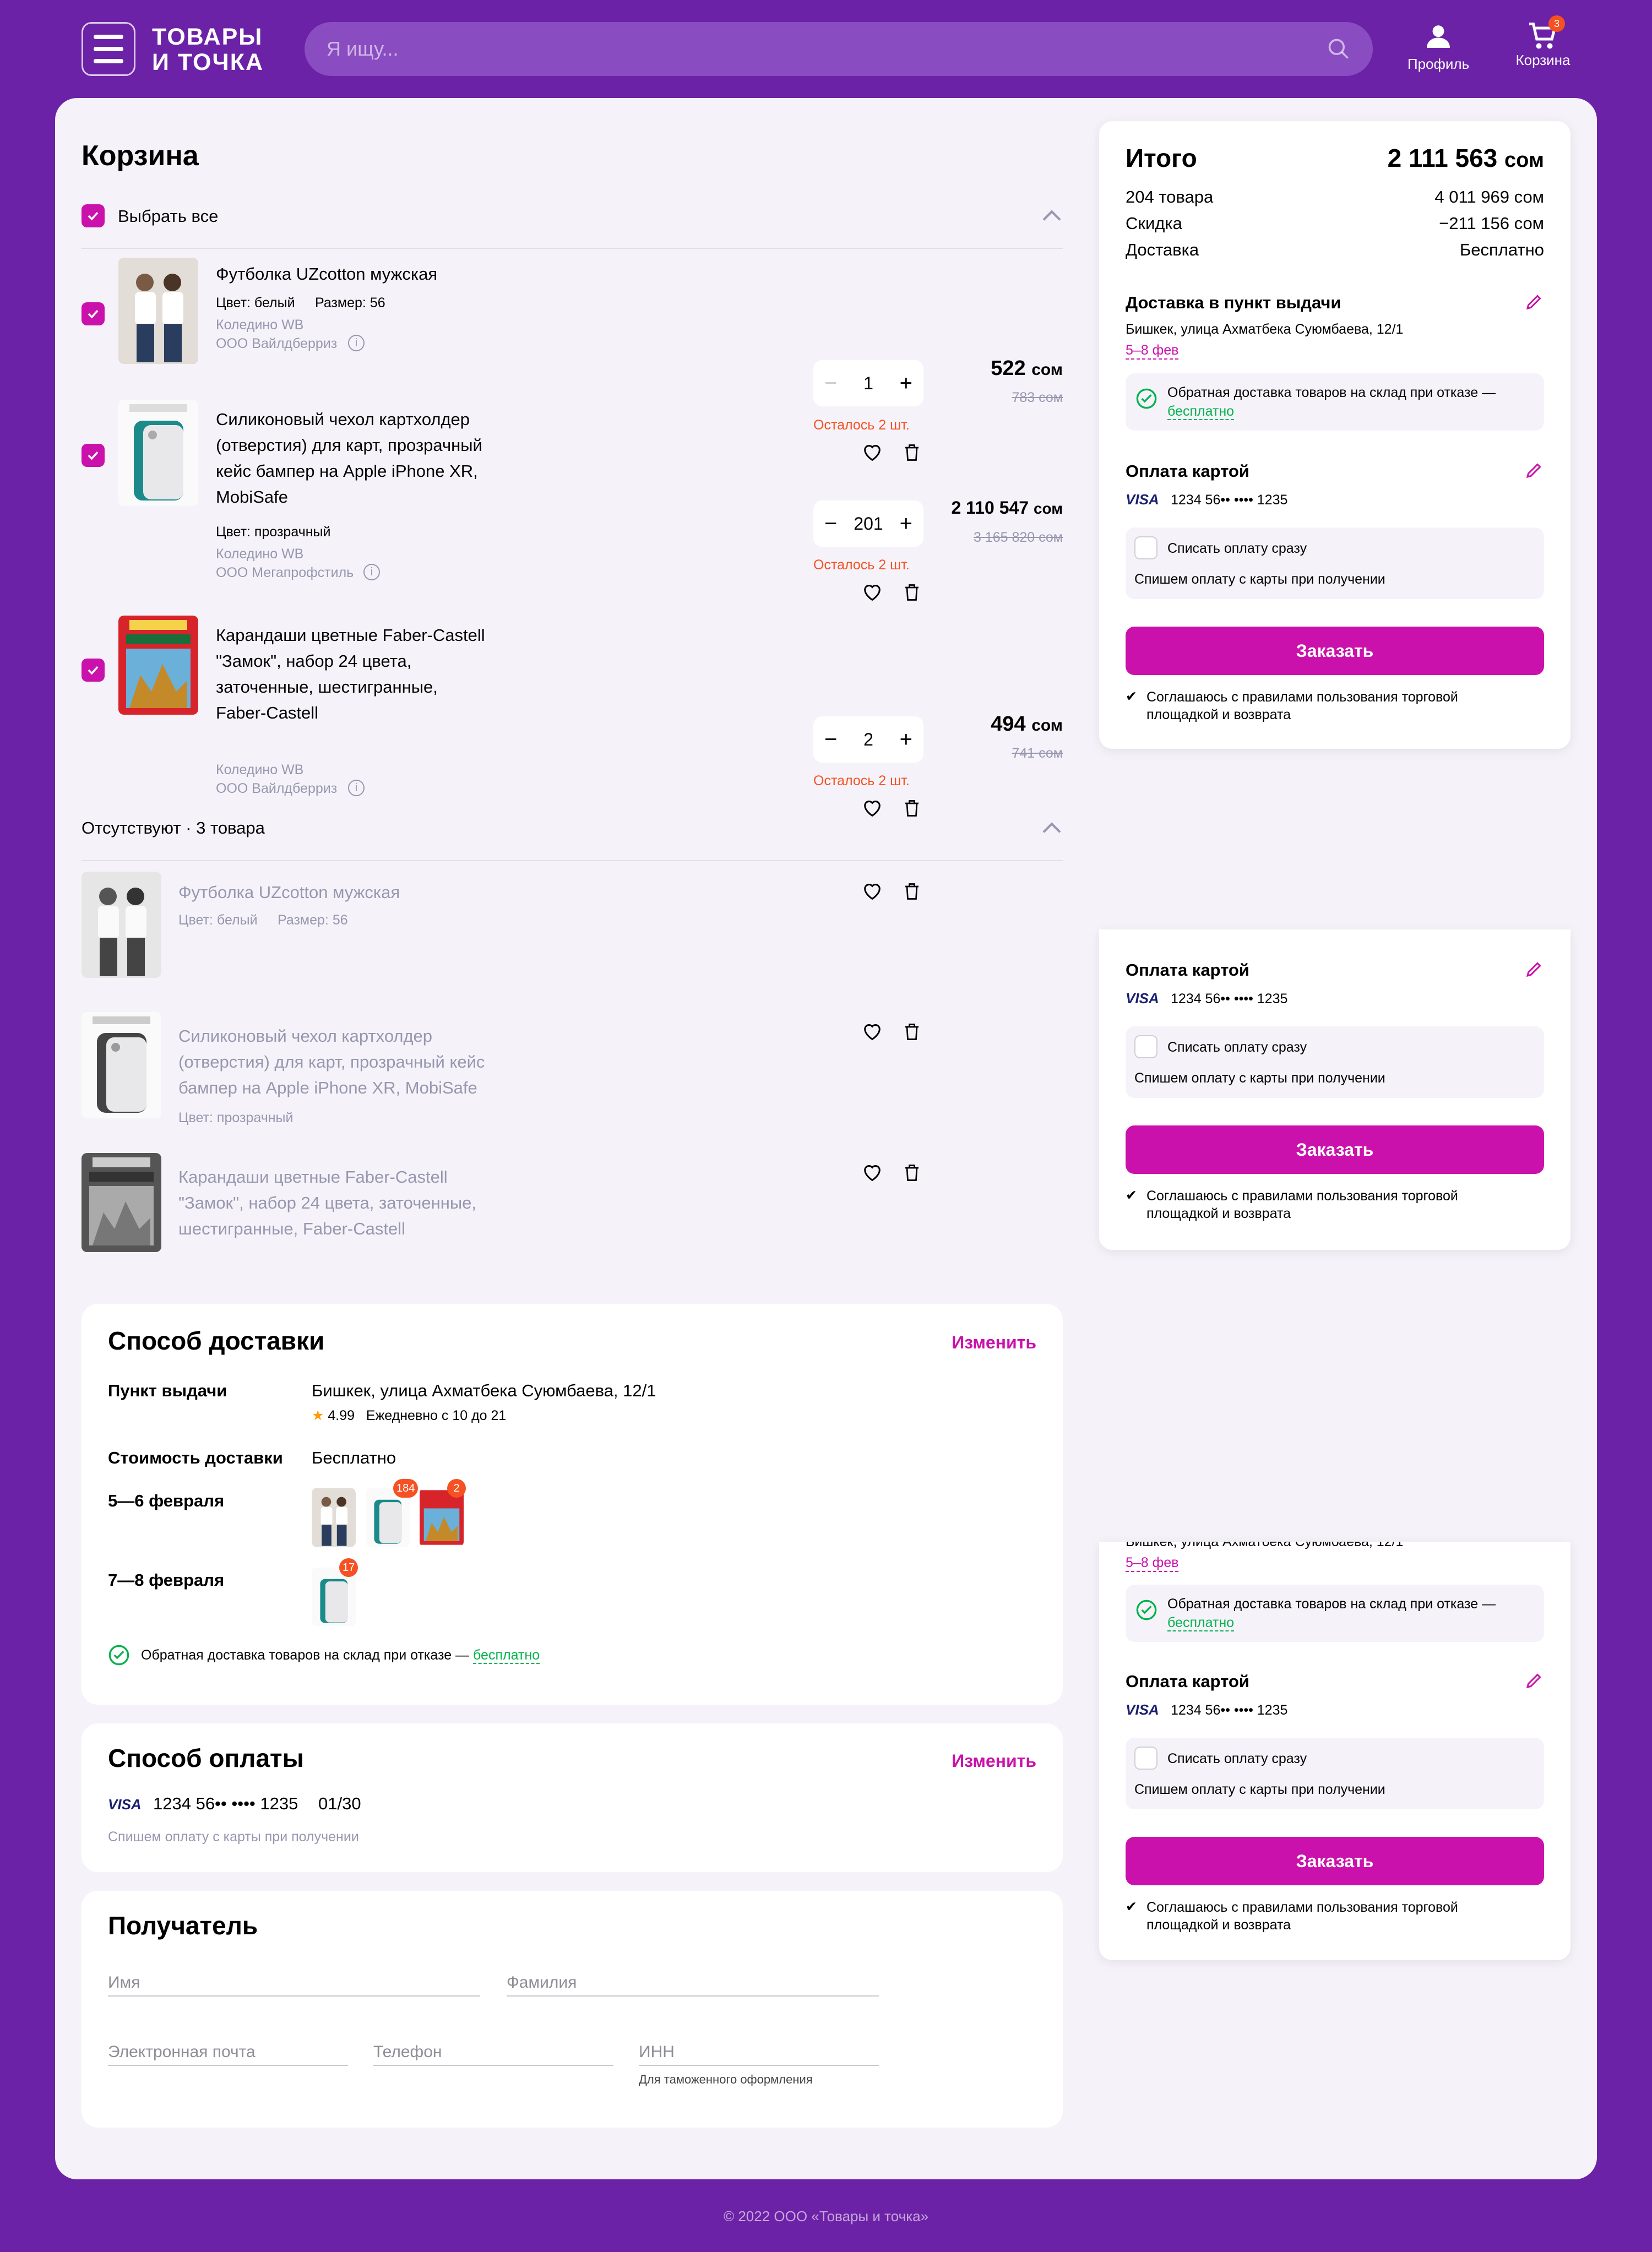 The image size is (1652, 2252). I want to click on payment-title: Способ оплаты, so click(206, 1758).